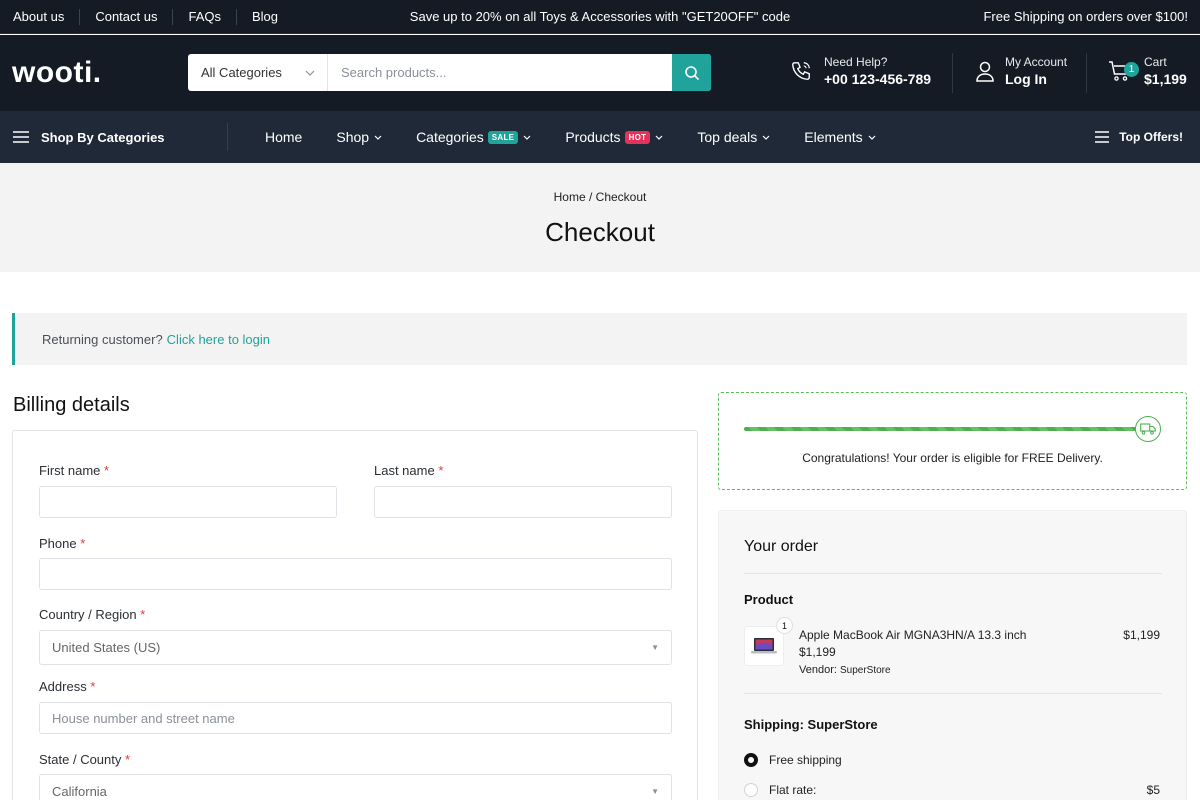 The width and height of the screenshot is (1200, 800). Describe the element at coordinates (355, 787) in the screenshot. I see `state-select: California ▼` at that location.